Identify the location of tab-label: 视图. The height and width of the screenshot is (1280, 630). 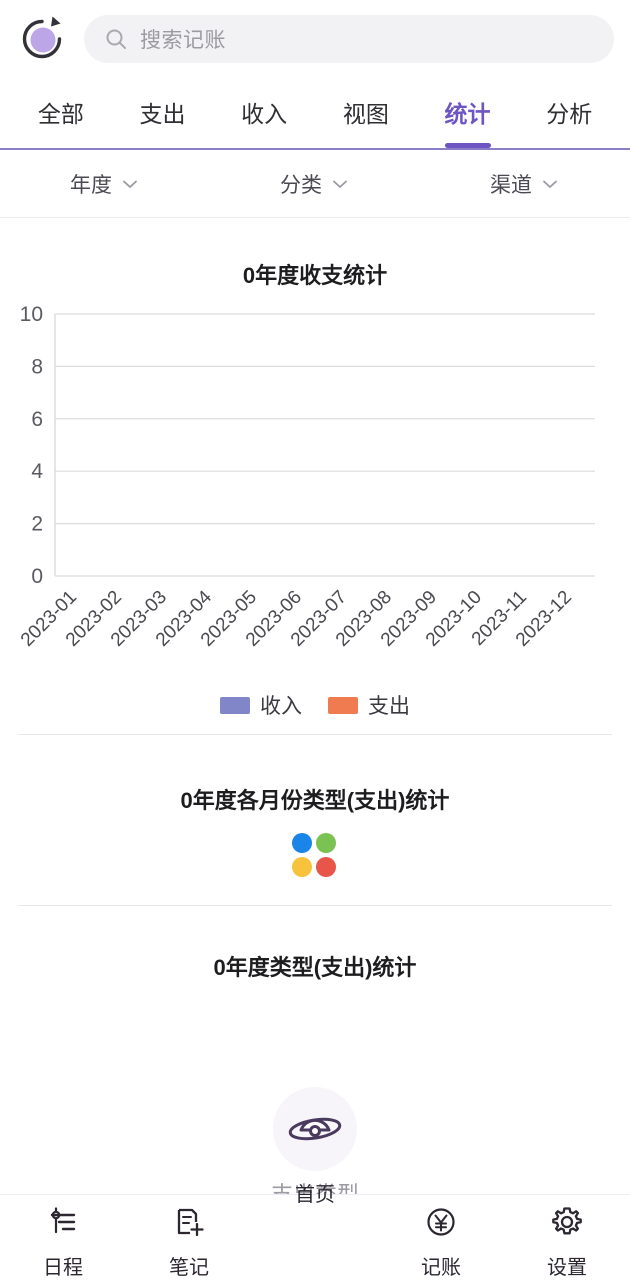
(365, 114).